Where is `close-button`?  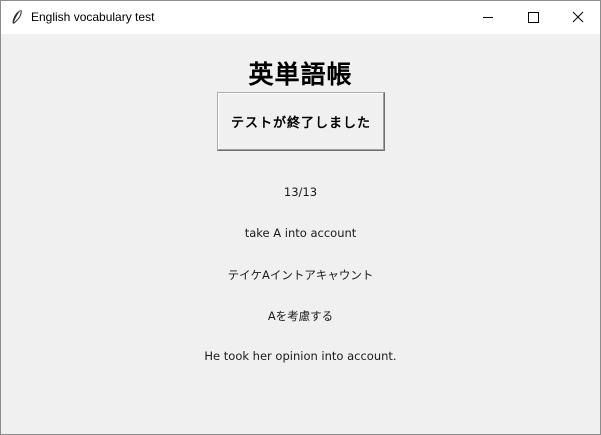 close-button is located at coordinates (578, 17).